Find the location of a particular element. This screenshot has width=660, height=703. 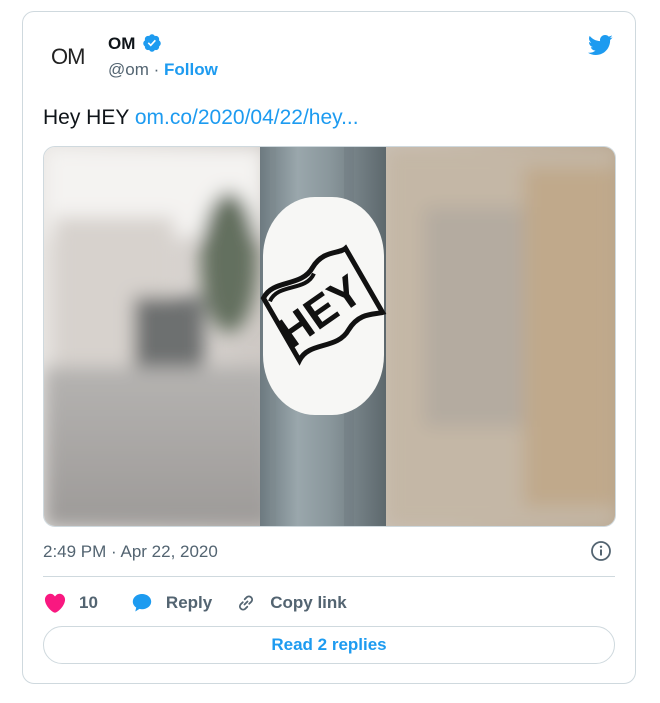

copy-link-button: Copy link is located at coordinates (290, 603).